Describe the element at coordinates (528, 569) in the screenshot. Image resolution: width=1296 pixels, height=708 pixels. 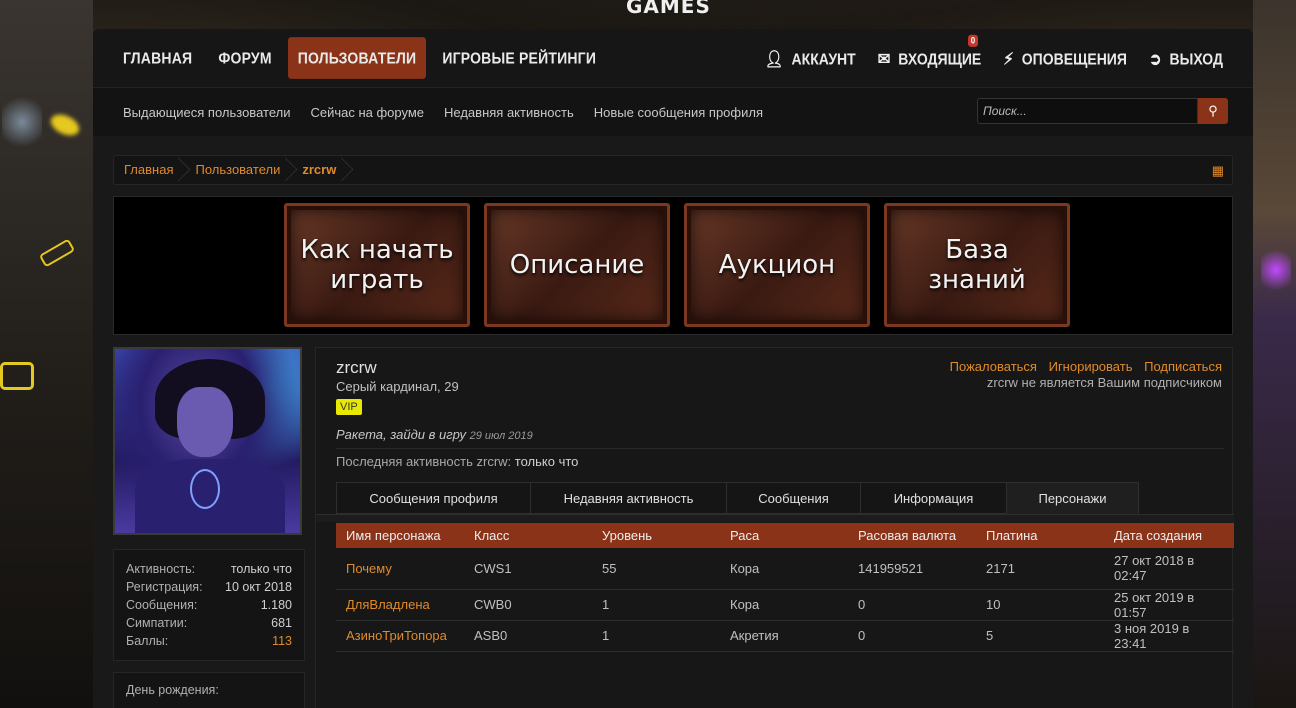
I see `table-cell: CWS1` at that location.